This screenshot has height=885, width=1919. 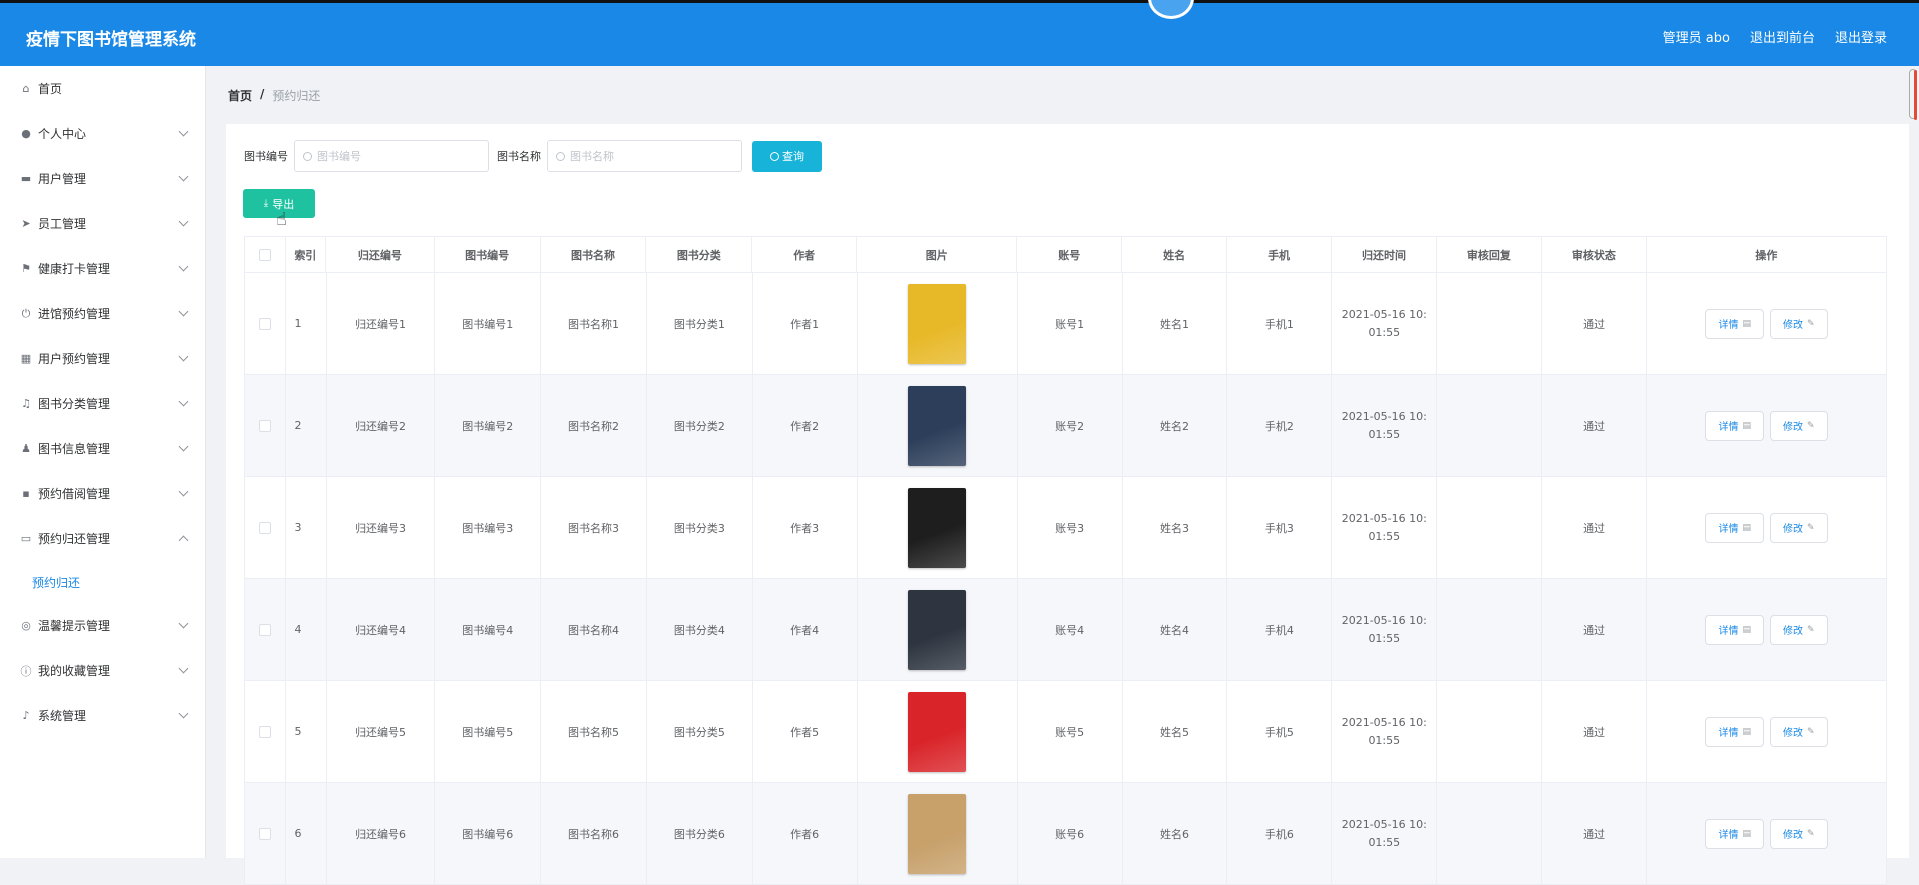 What do you see at coordinates (102, 625) in the screenshot?
I see `sidebar-item-11: ◎ 温馨提示管理` at bounding box center [102, 625].